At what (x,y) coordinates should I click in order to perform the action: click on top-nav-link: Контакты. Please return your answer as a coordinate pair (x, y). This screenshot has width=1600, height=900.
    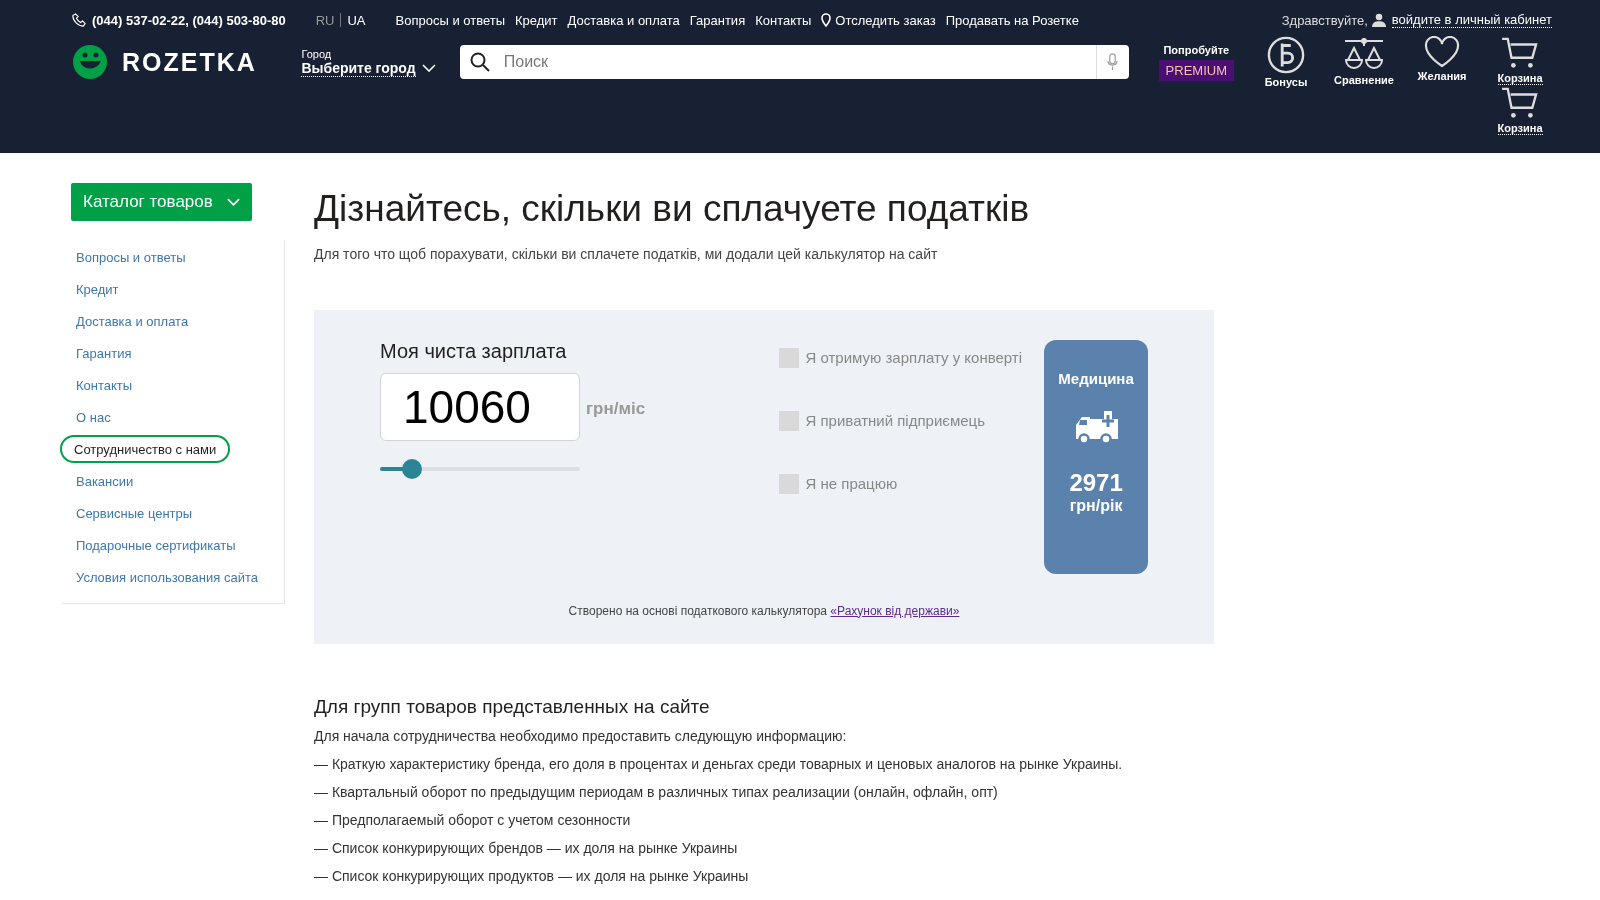
    Looking at the image, I should click on (783, 20).